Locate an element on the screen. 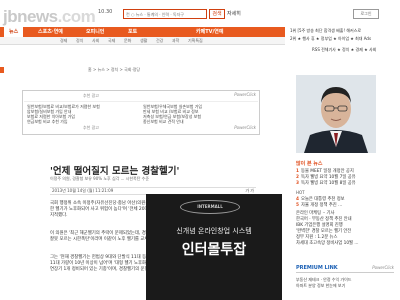 This screenshot has height=300, width=400. site-logo: jbnews.com is located at coordinates (49, 17).